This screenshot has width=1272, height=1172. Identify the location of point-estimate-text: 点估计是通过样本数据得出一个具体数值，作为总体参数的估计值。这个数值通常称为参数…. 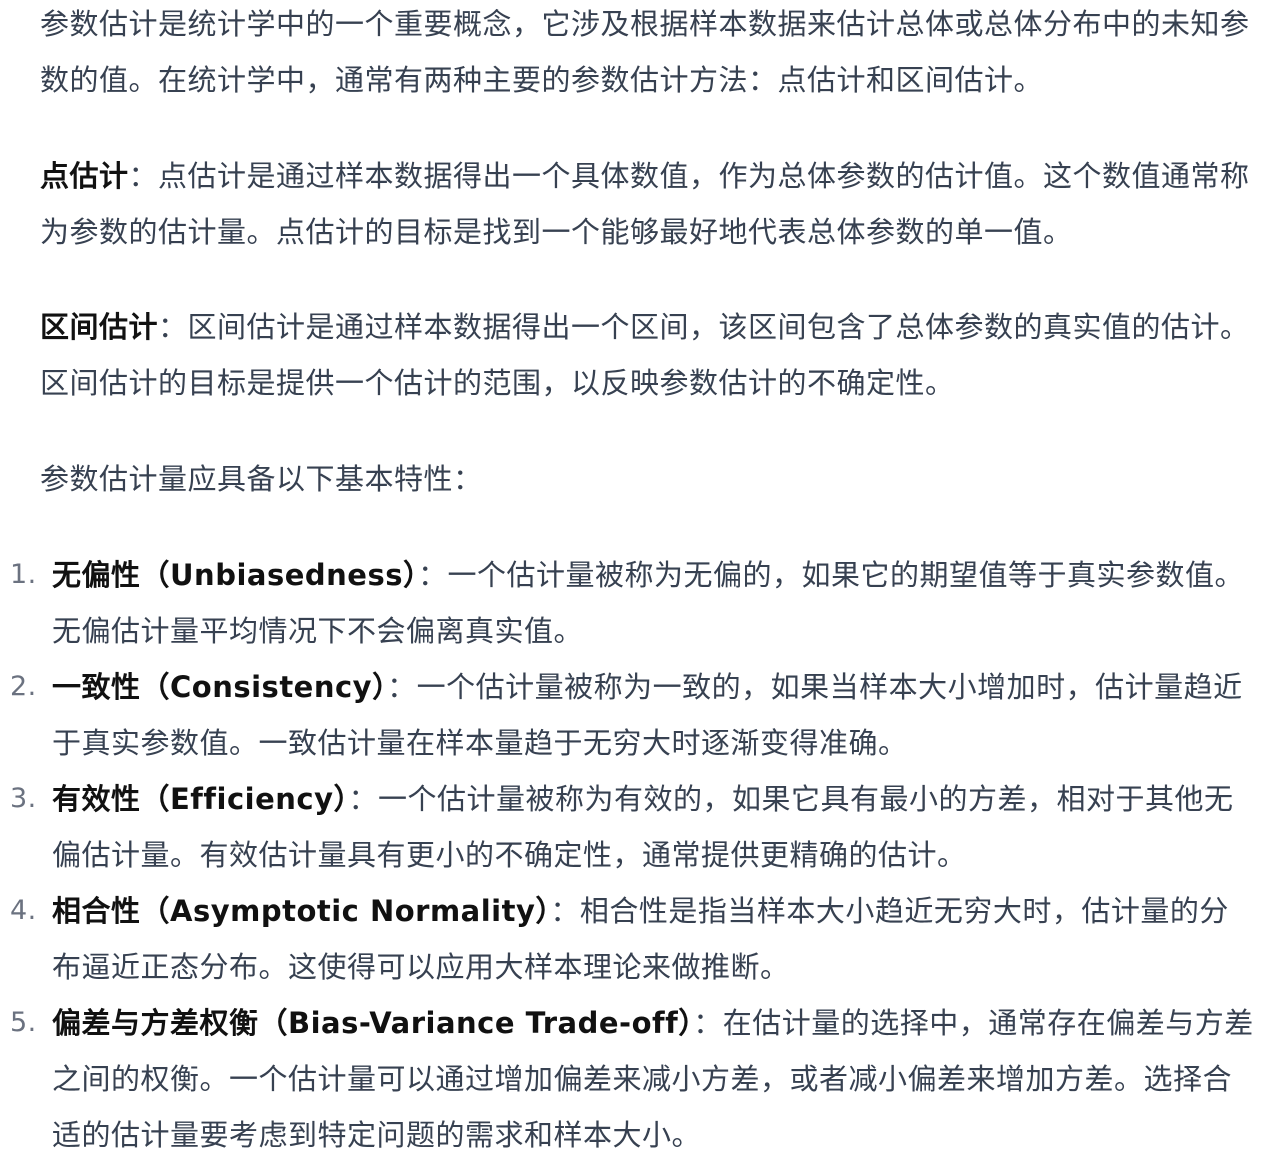
(645, 204).